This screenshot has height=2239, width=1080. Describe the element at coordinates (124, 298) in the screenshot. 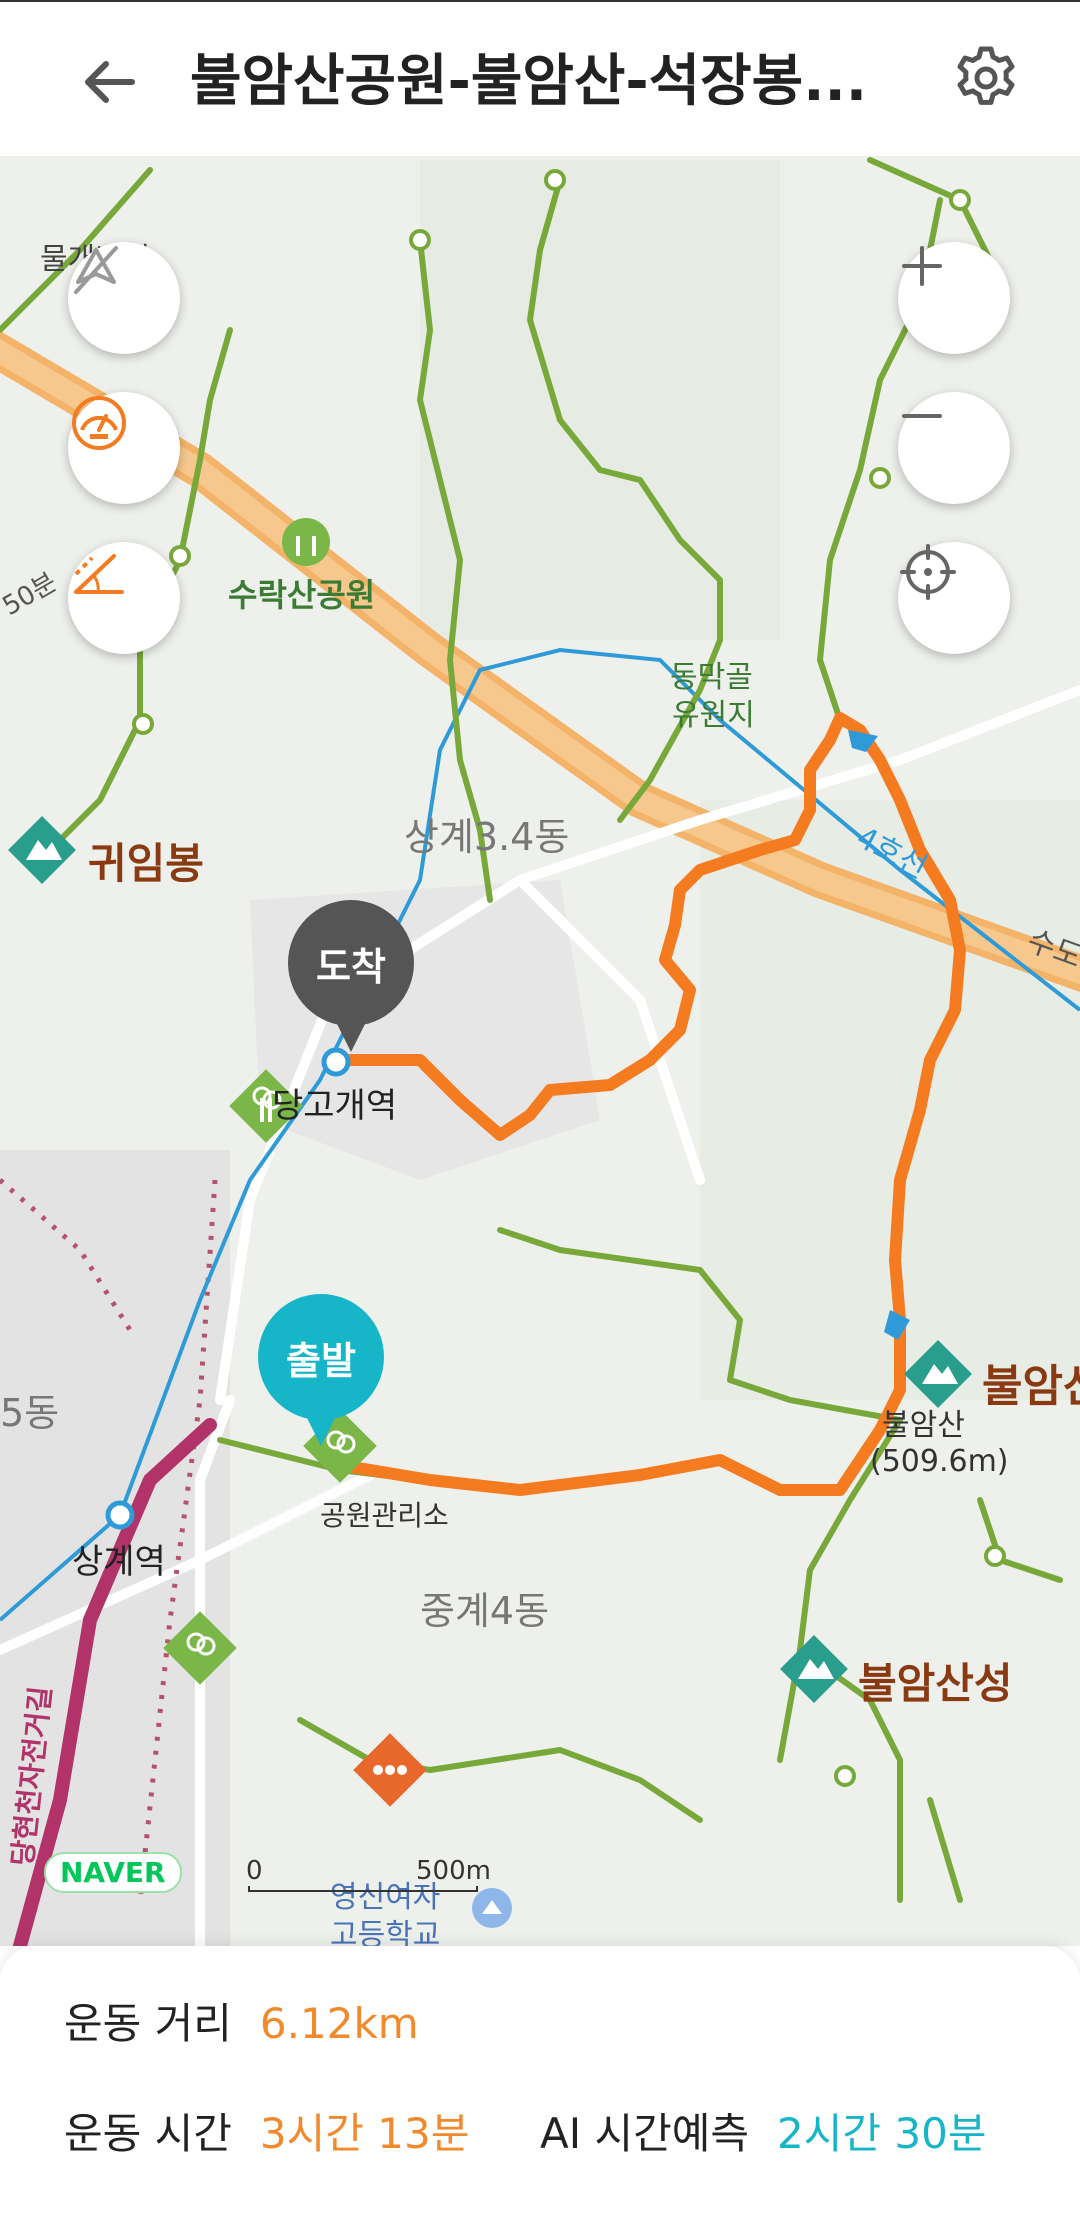

I see `compass-button` at that location.